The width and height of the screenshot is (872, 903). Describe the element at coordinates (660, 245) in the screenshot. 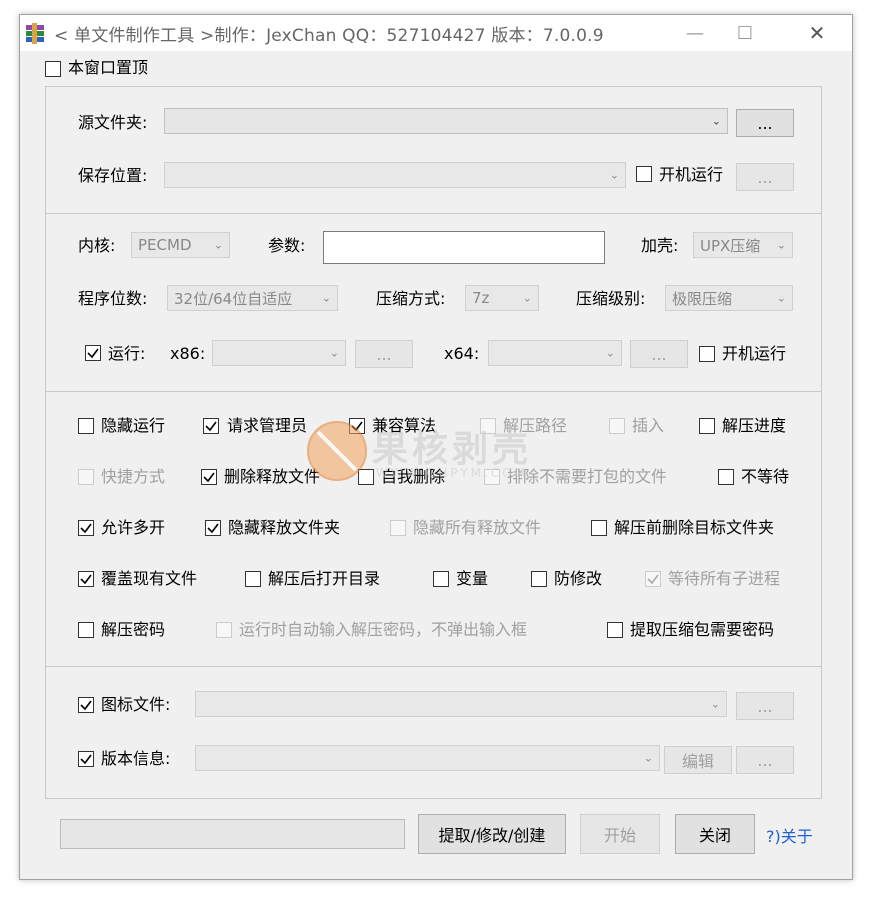

I see `shell-label: 加壳:` at that location.